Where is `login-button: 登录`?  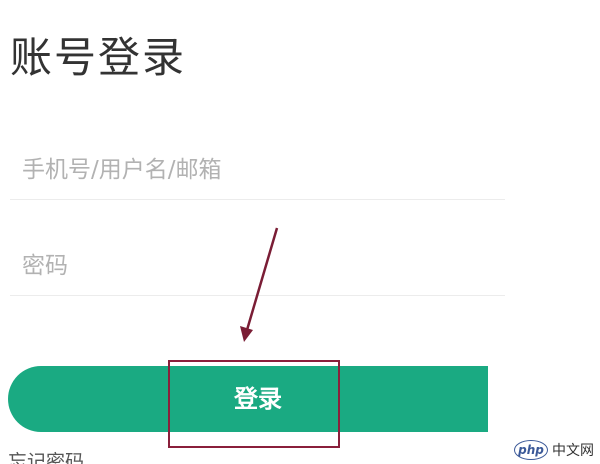
login-button: 登录 is located at coordinates (248, 399).